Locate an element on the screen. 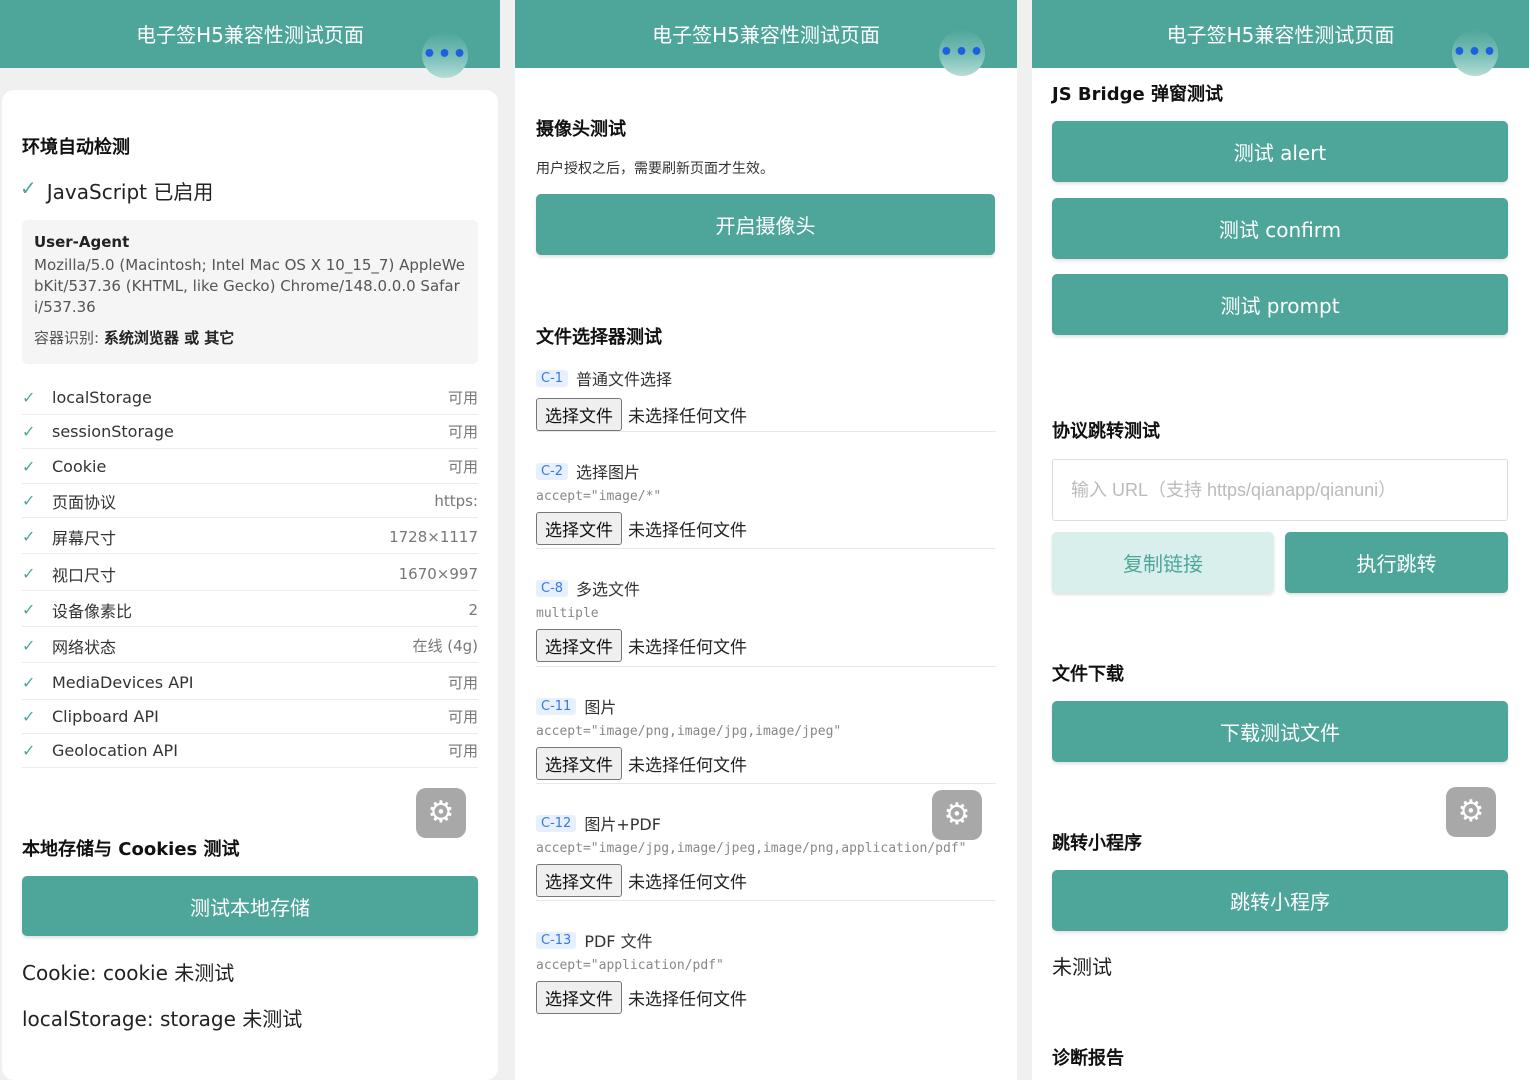 The height and width of the screenshot is (1080, 1529). env-row: ✓ 网络状态 在线 (4g) is located at coordinates (250, 646).